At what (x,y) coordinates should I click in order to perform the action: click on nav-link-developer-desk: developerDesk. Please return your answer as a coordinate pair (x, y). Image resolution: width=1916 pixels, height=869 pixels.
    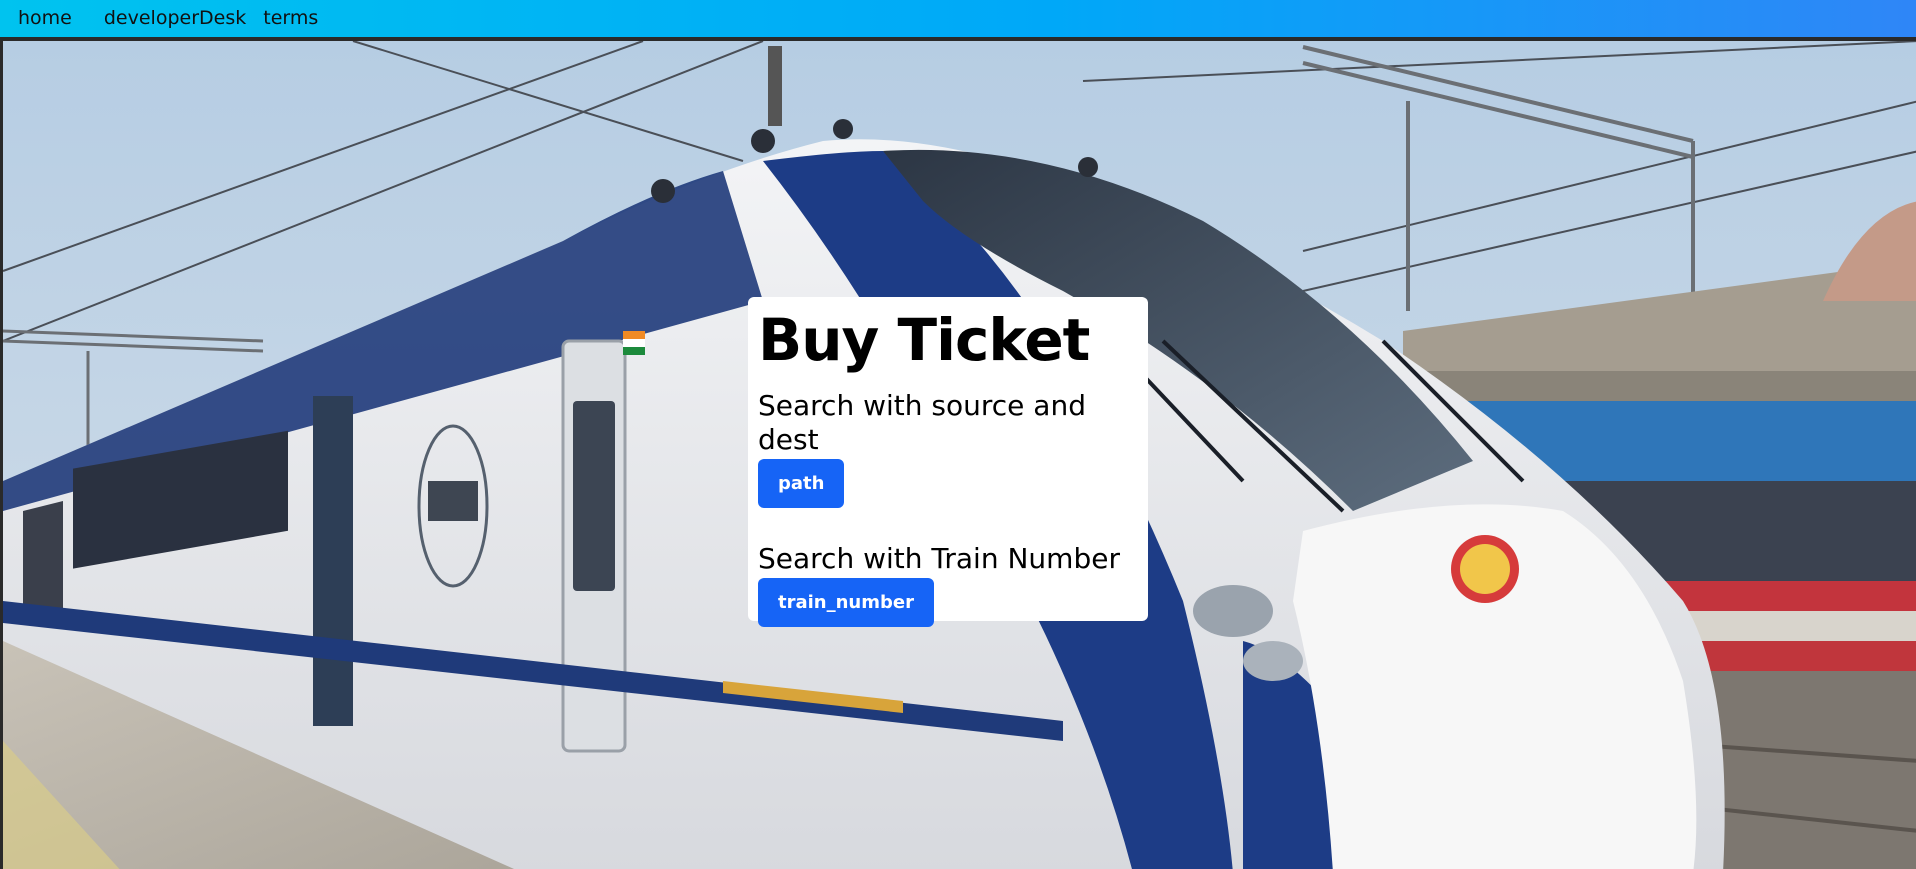
    Looking at the image, I should click on (175, 18).